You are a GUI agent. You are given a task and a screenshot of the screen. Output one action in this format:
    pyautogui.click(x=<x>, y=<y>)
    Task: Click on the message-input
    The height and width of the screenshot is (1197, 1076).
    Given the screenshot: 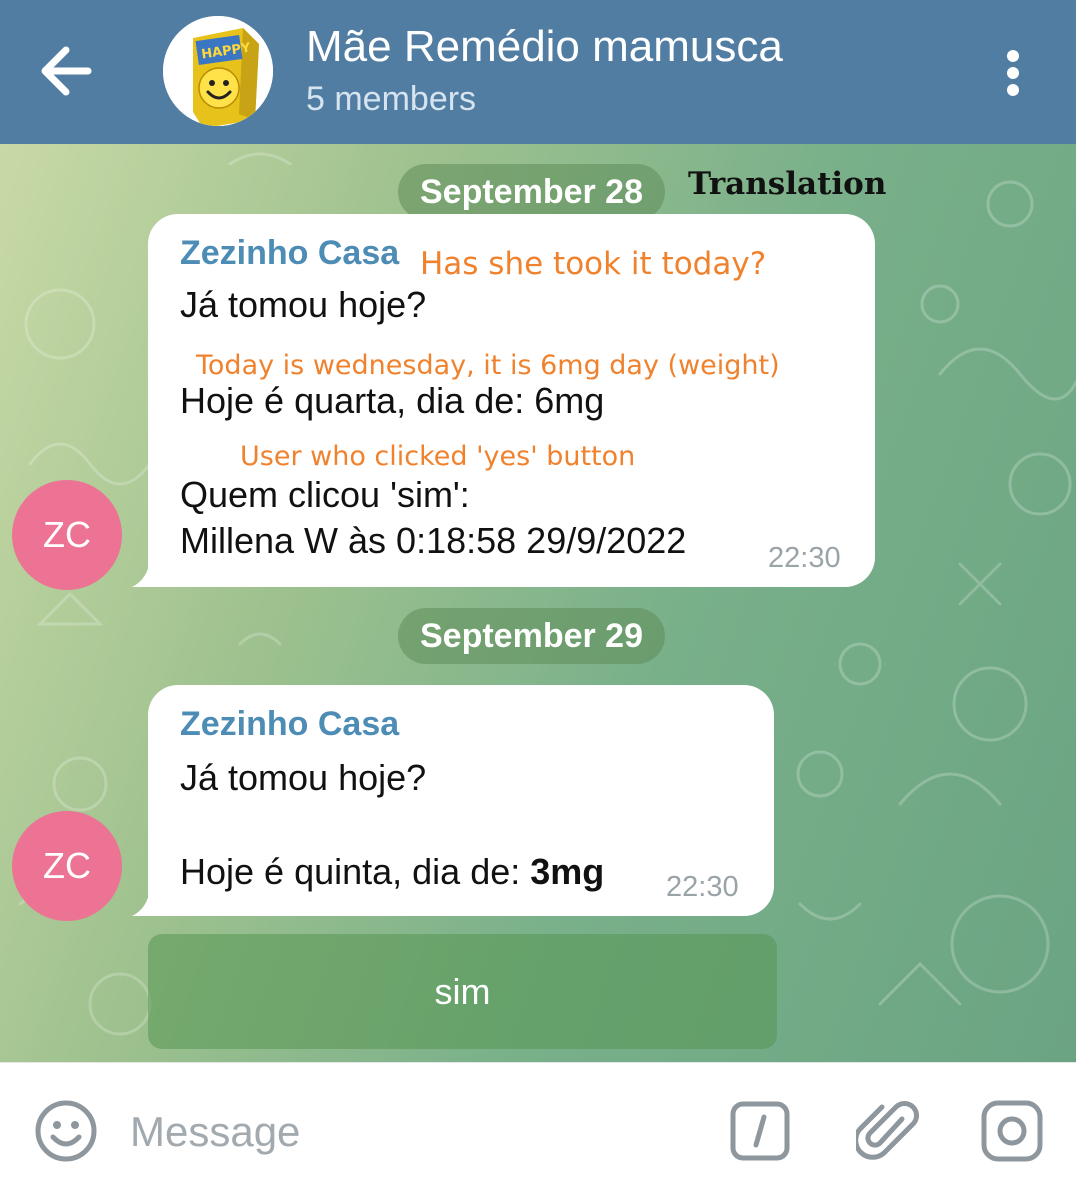 What is the action you would take?
    pyautogui.click(x=410, y=1132)
    